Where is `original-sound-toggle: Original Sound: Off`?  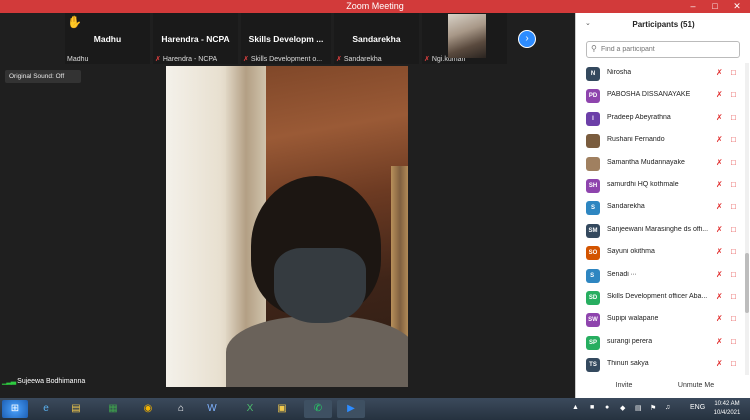
original-sound-toggle: Original Sound: Off is located at coordinates (43, 76).